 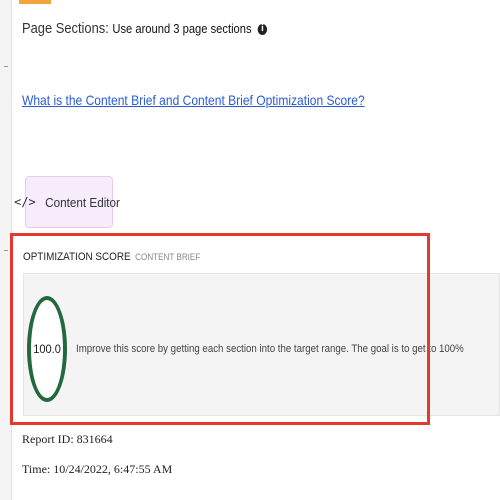 I want to click on info-icon: i, so click(x=262, y=29).